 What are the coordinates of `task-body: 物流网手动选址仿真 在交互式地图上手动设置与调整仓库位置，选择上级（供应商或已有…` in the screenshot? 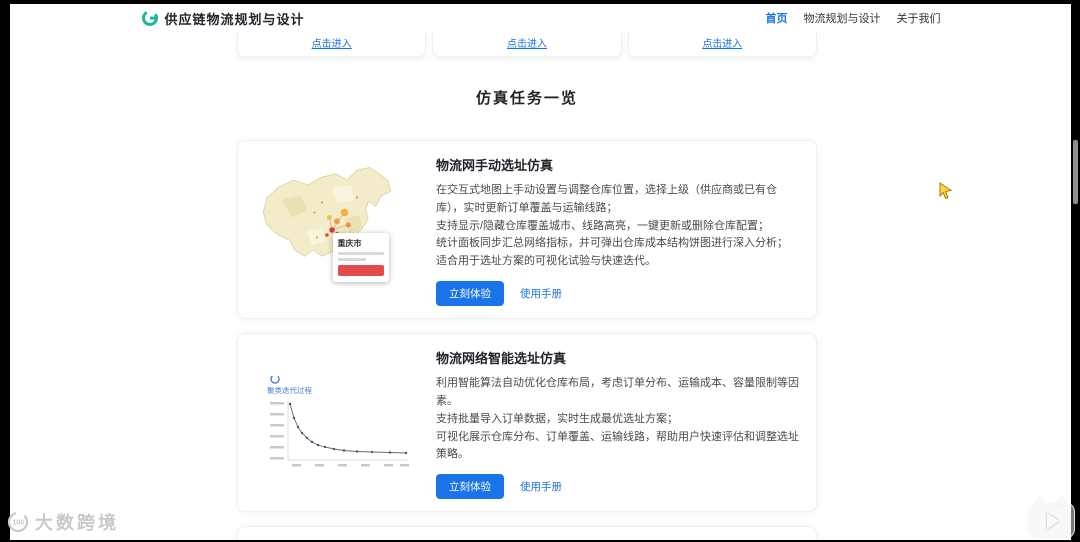 It's located at (619, 230).